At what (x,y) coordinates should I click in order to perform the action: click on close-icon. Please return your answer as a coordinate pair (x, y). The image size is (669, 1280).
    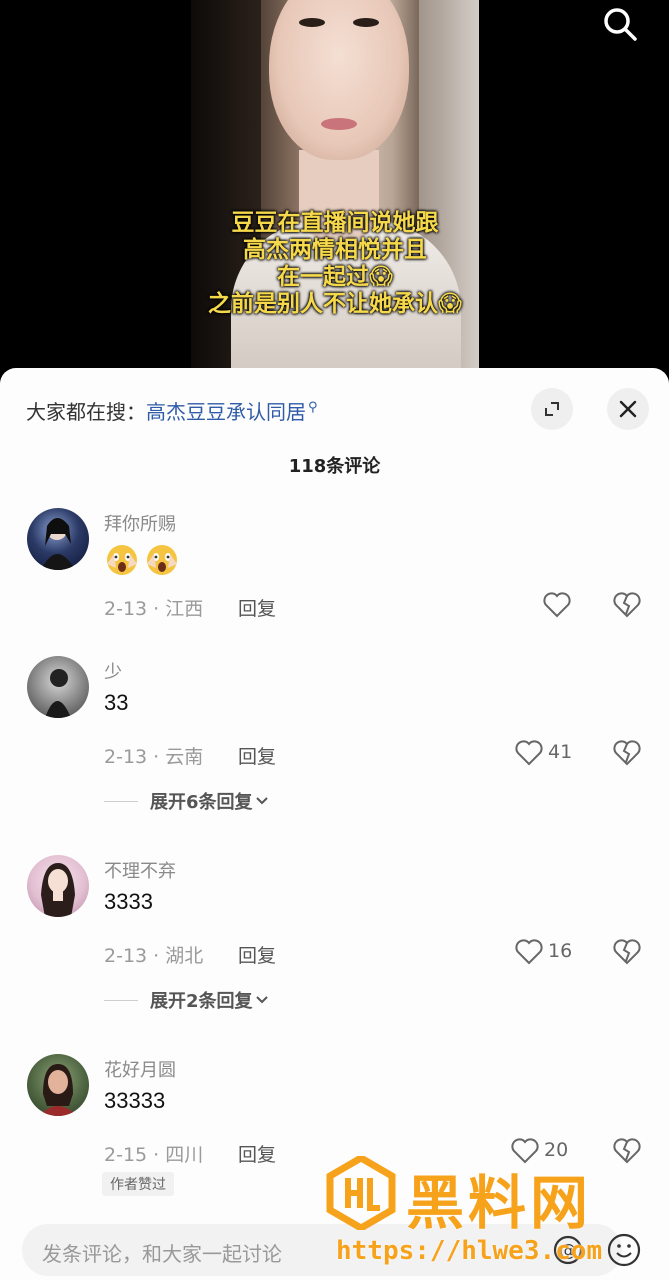
    Looking at the image, I should click on (628, 409).